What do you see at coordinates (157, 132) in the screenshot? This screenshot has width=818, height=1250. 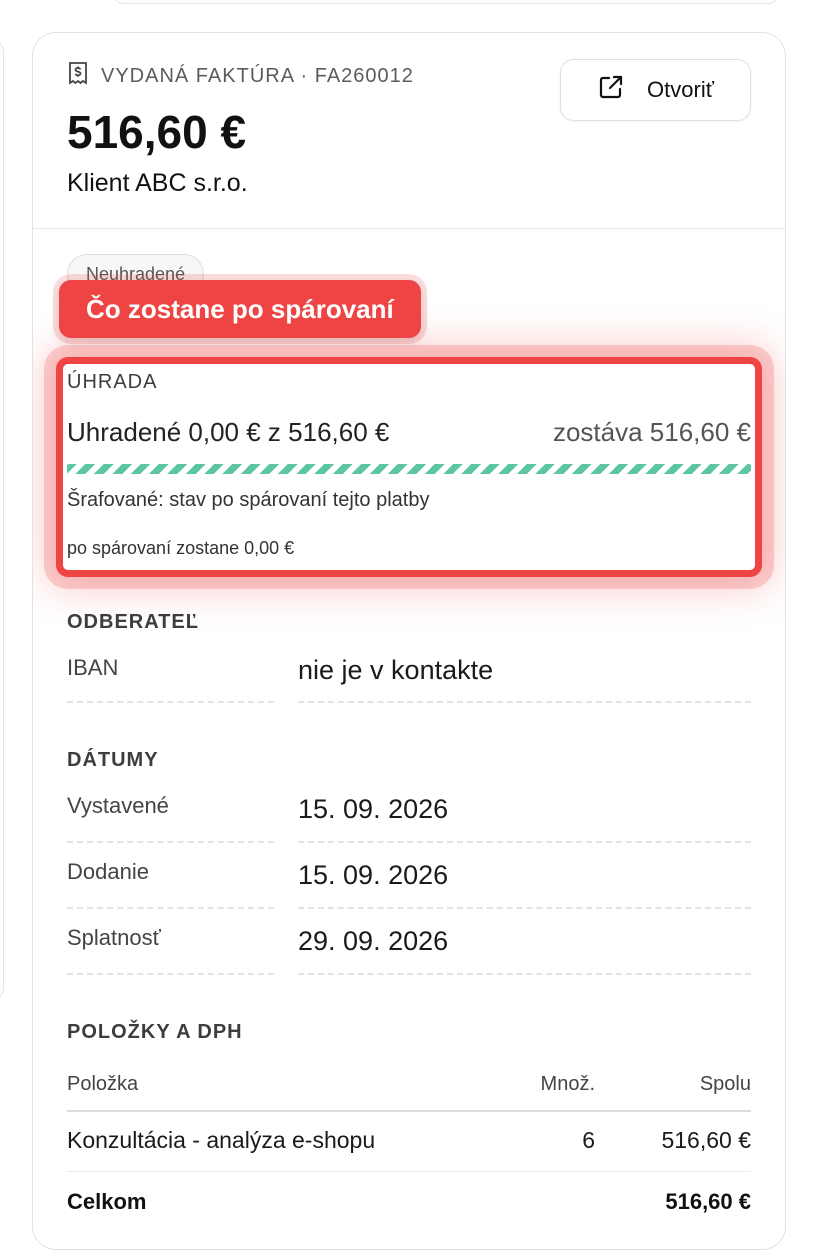 I see `invoice-amount: 516,60 €` at bounding box center [157, 132].